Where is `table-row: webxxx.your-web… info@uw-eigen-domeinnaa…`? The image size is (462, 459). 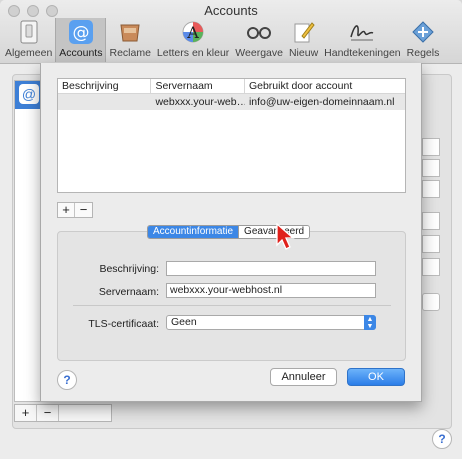
table-row: webxxx.your-web… info@uw-eigen-domeinnaa… is located at coordinates (231, 102).